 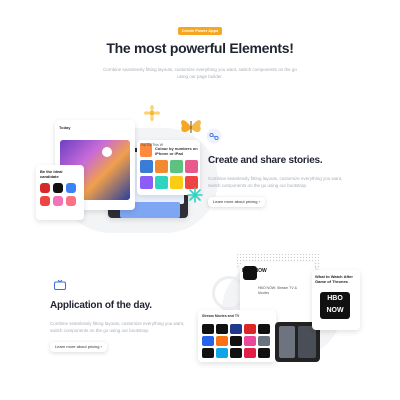 I want to click on butterfly-icon, so click(x=191, y=126).